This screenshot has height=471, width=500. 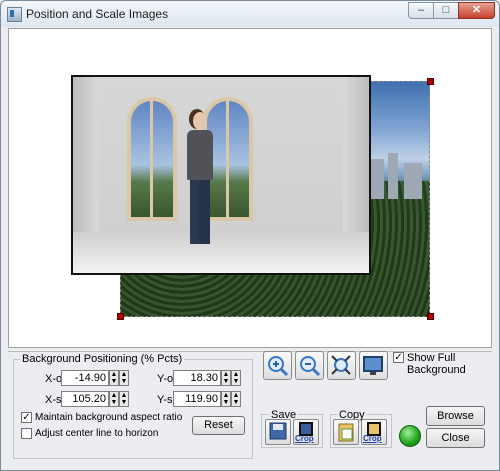 I want to click on arched-window-left, so click(x=152, y=159).